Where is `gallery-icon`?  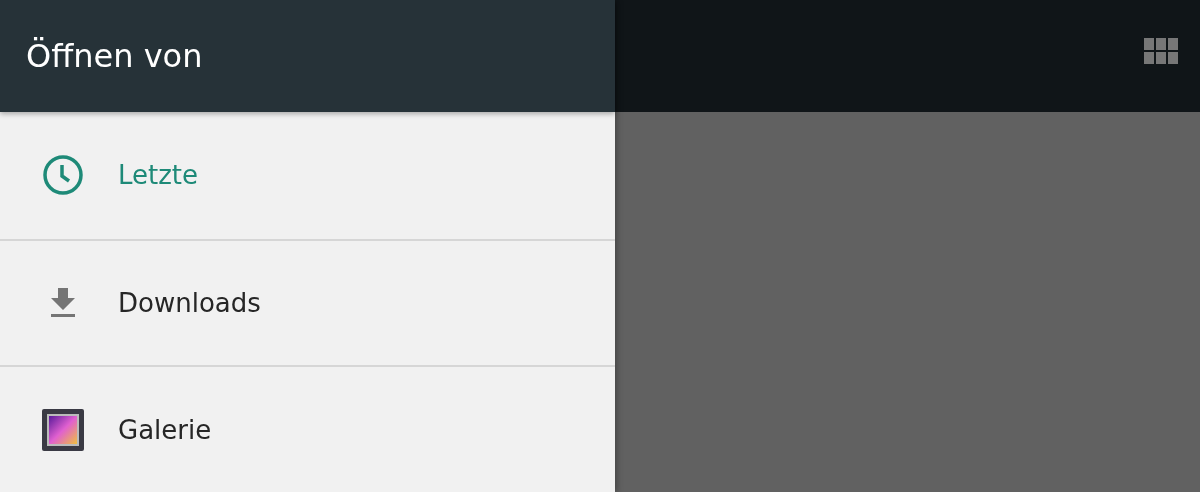
gallery-icon is located at coordinates (63, 429).